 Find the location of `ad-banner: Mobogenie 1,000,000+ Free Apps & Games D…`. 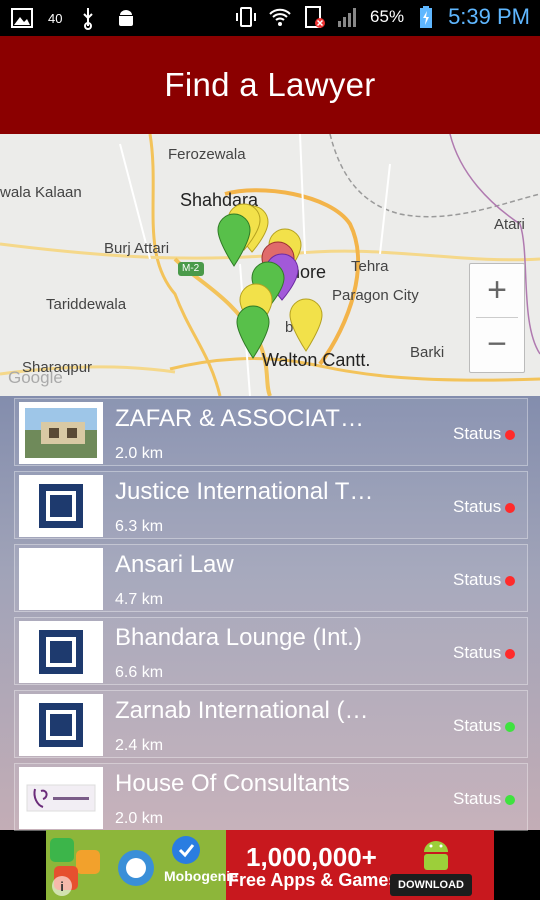

ad-banner: Mobogenie 1,000,000+ Free Apps & Games D… is located at coordinates (270, 865).